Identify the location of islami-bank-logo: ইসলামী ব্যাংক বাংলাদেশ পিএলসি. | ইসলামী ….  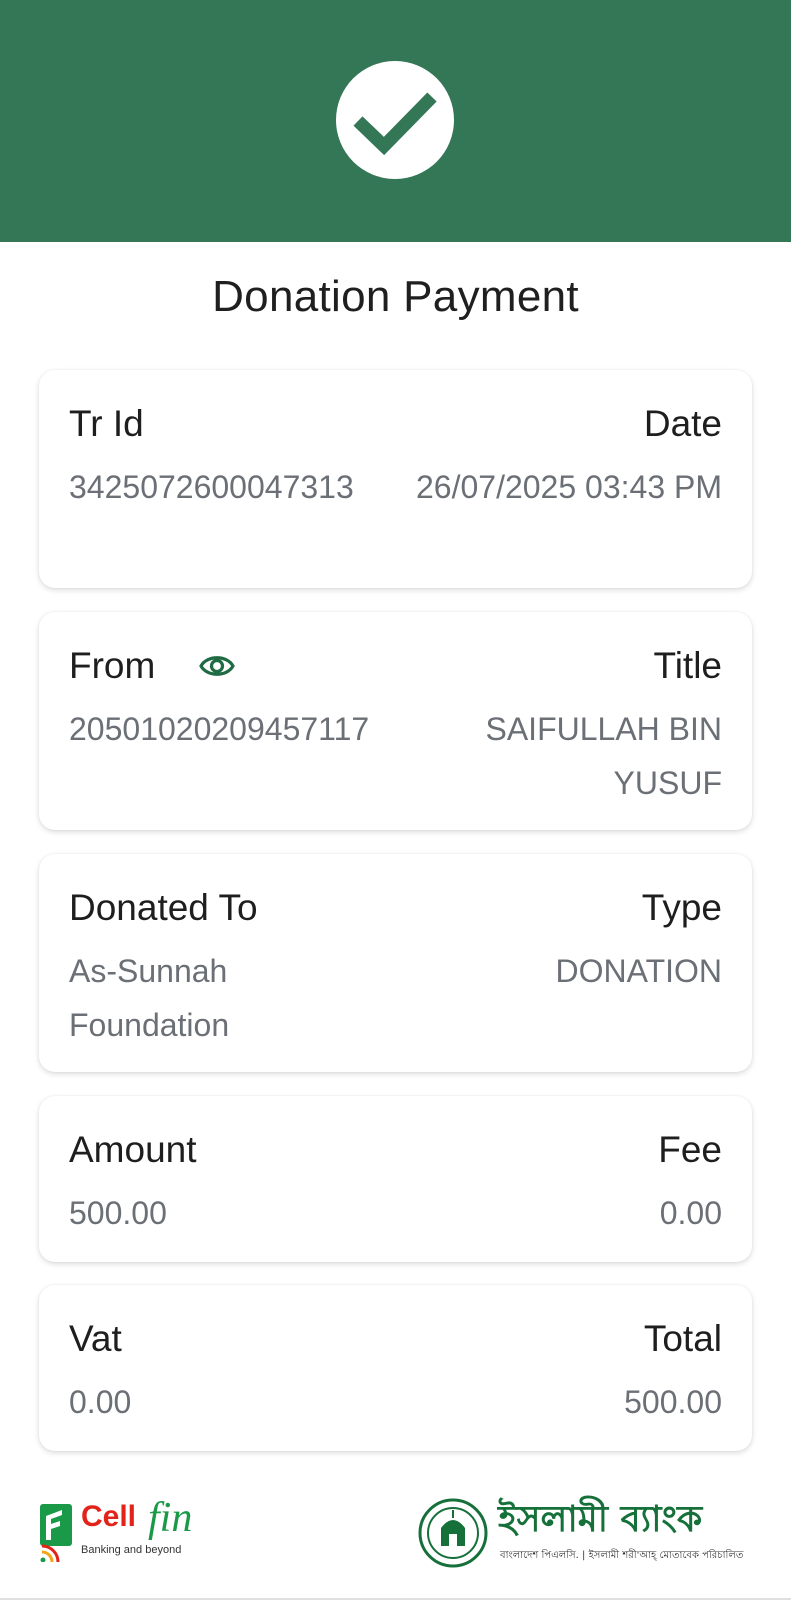
(588, 1536).